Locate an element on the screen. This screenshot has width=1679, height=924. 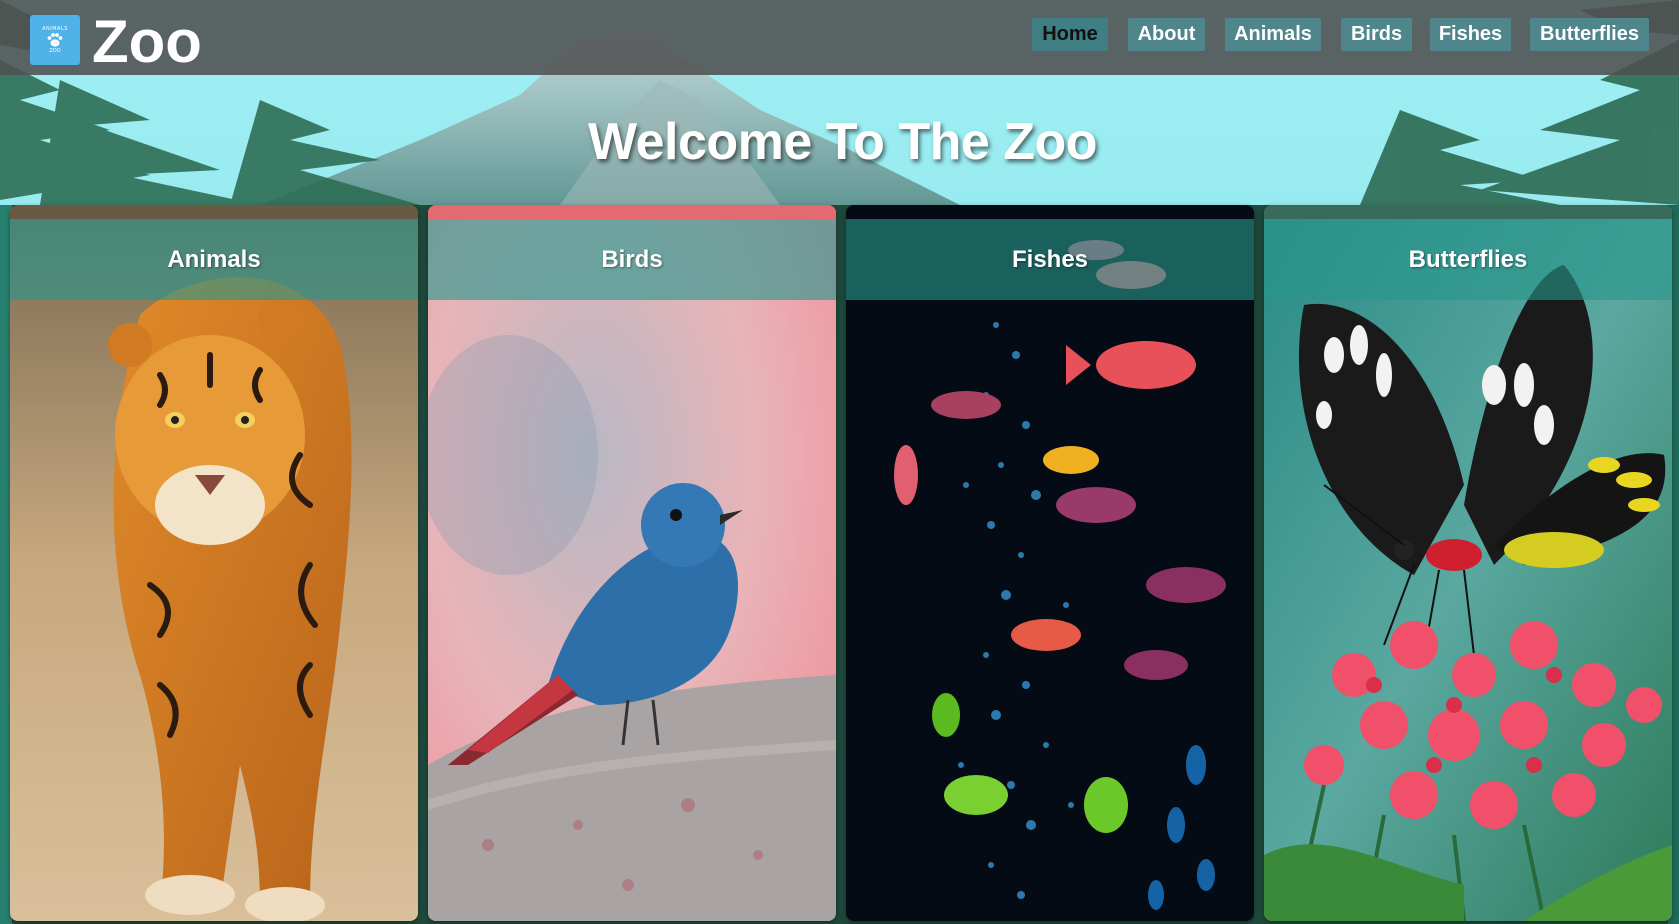
logo-badge-bottom-text: ZOO is located at coordinates (55, 51).